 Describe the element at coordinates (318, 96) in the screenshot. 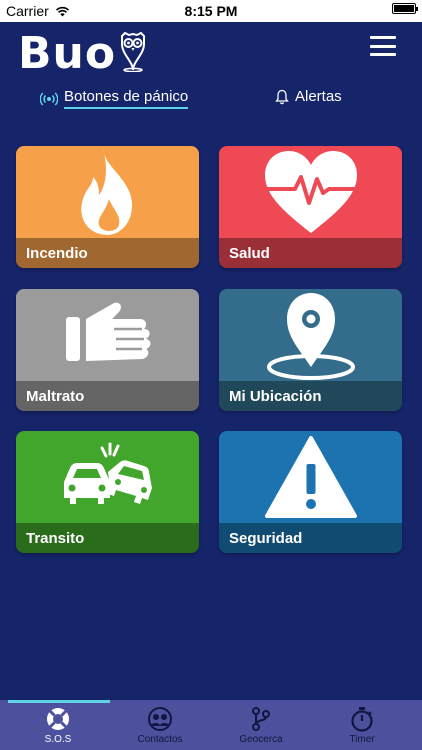

I see `tab-alerts-label: Alertas` at that location.